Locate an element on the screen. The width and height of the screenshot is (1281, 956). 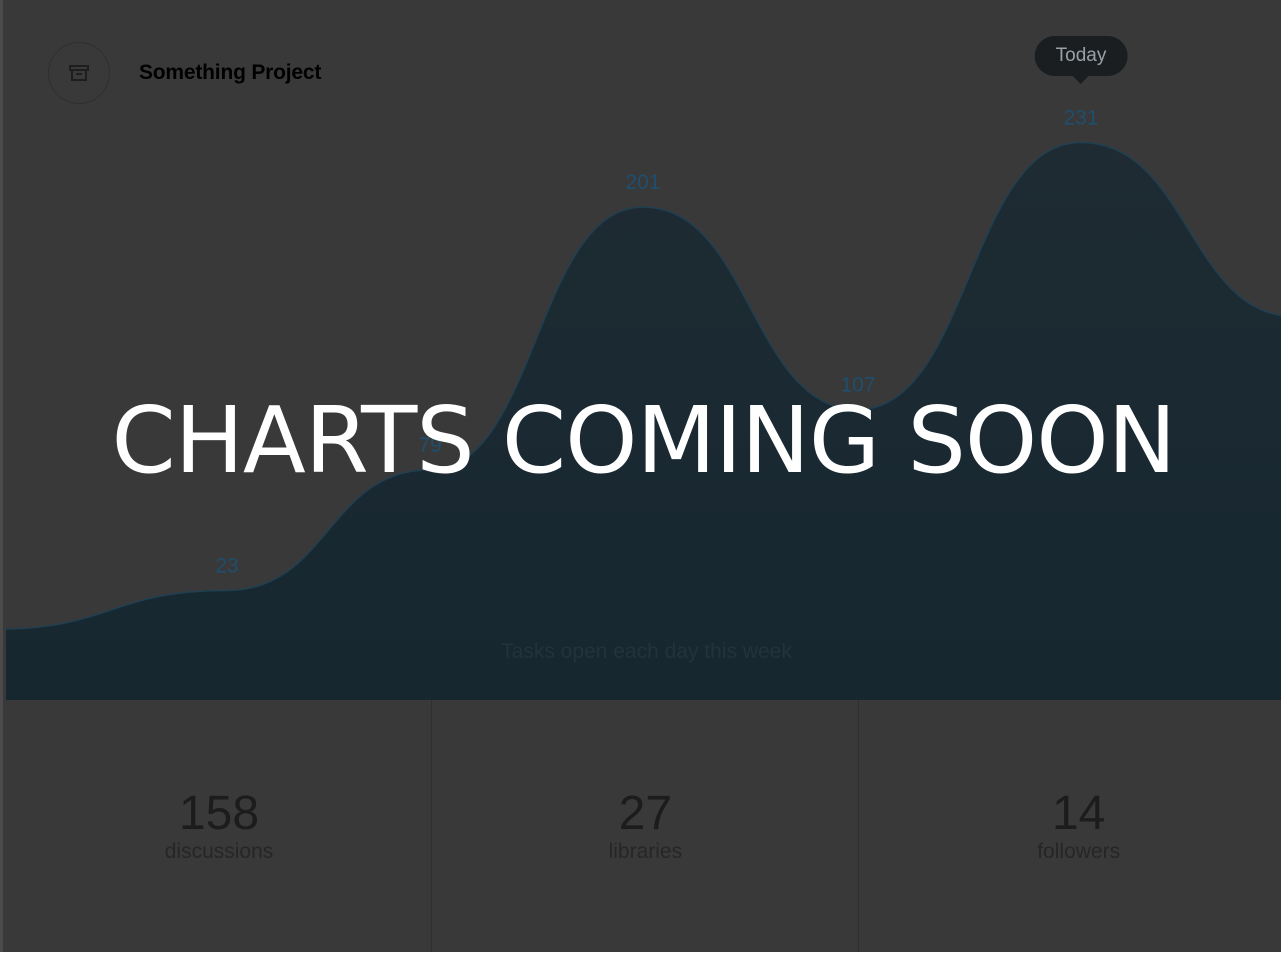
stat-discussions: 158 discussions is located at coordinates (219, 826).